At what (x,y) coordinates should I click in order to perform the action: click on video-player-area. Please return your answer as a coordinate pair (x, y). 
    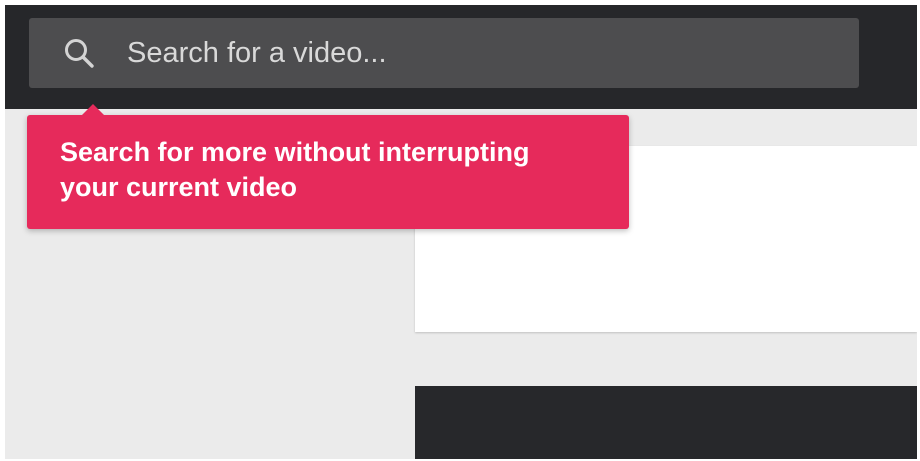
    Looking at the image, I should click on (666, 422).